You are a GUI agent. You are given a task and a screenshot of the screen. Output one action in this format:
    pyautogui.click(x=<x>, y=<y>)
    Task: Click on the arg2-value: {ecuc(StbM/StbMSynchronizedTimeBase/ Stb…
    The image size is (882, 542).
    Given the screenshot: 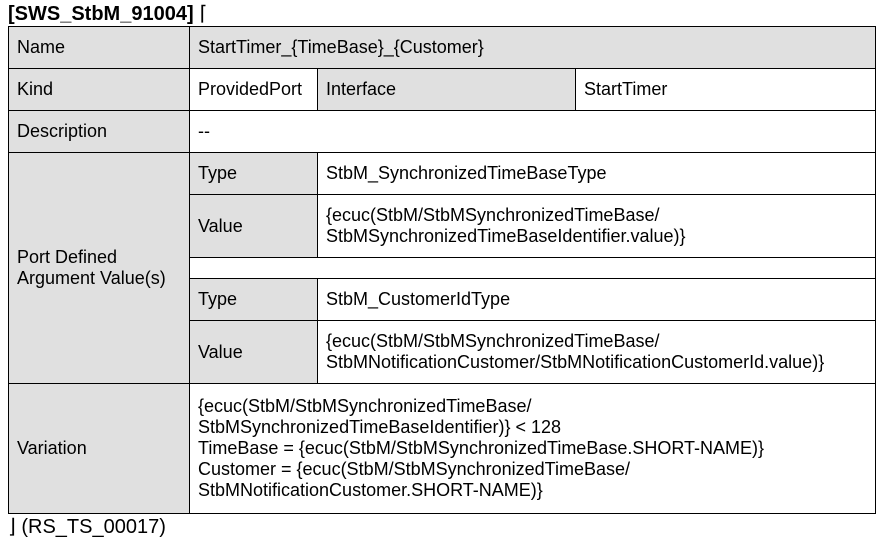 What is the action you would take?
    pyautogui.click(x=596, y=352)
    